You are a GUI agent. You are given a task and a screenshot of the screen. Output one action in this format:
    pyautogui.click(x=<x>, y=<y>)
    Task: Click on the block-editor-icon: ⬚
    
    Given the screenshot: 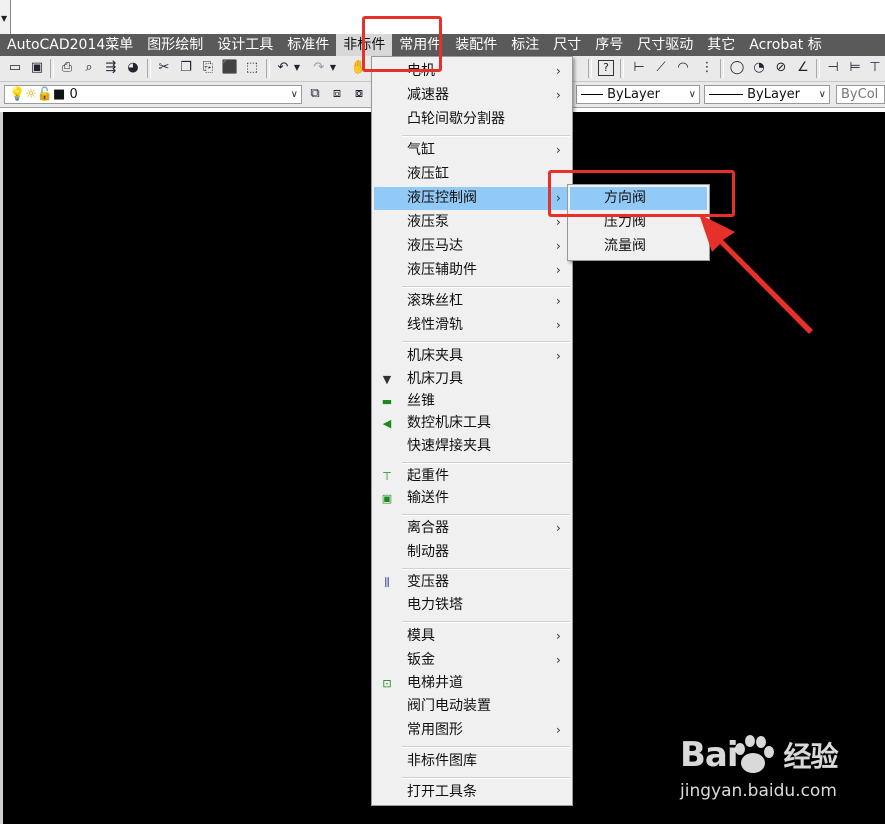 What is the action you would take?
    pyautogui.click(x=252, y=68)
    